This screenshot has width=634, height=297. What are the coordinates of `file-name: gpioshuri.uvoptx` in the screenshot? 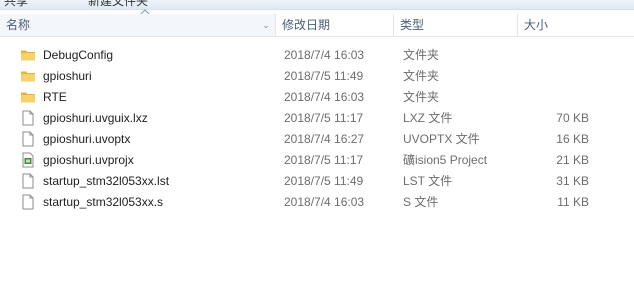 It's located at (87, 139).